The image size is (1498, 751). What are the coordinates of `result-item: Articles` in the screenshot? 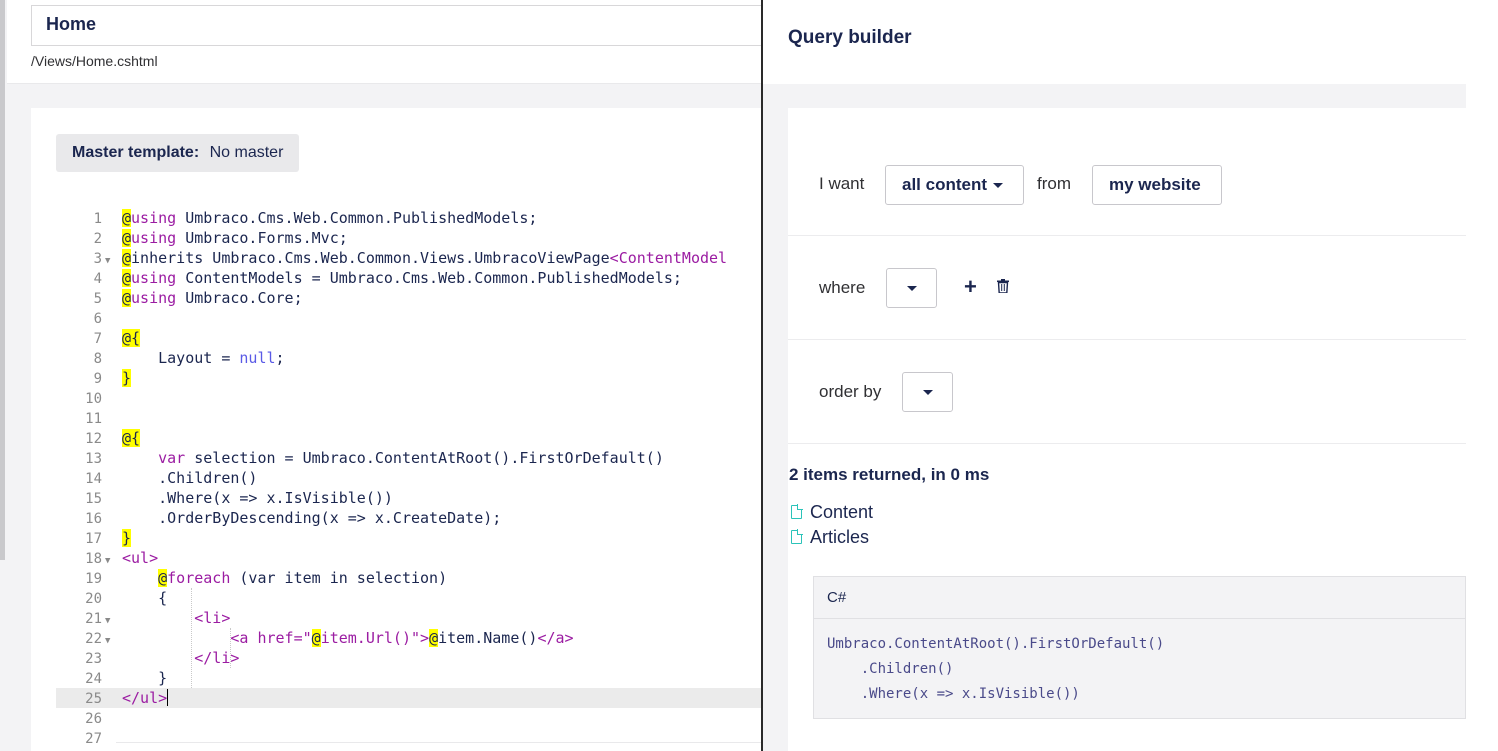 It's located at (830, 537).